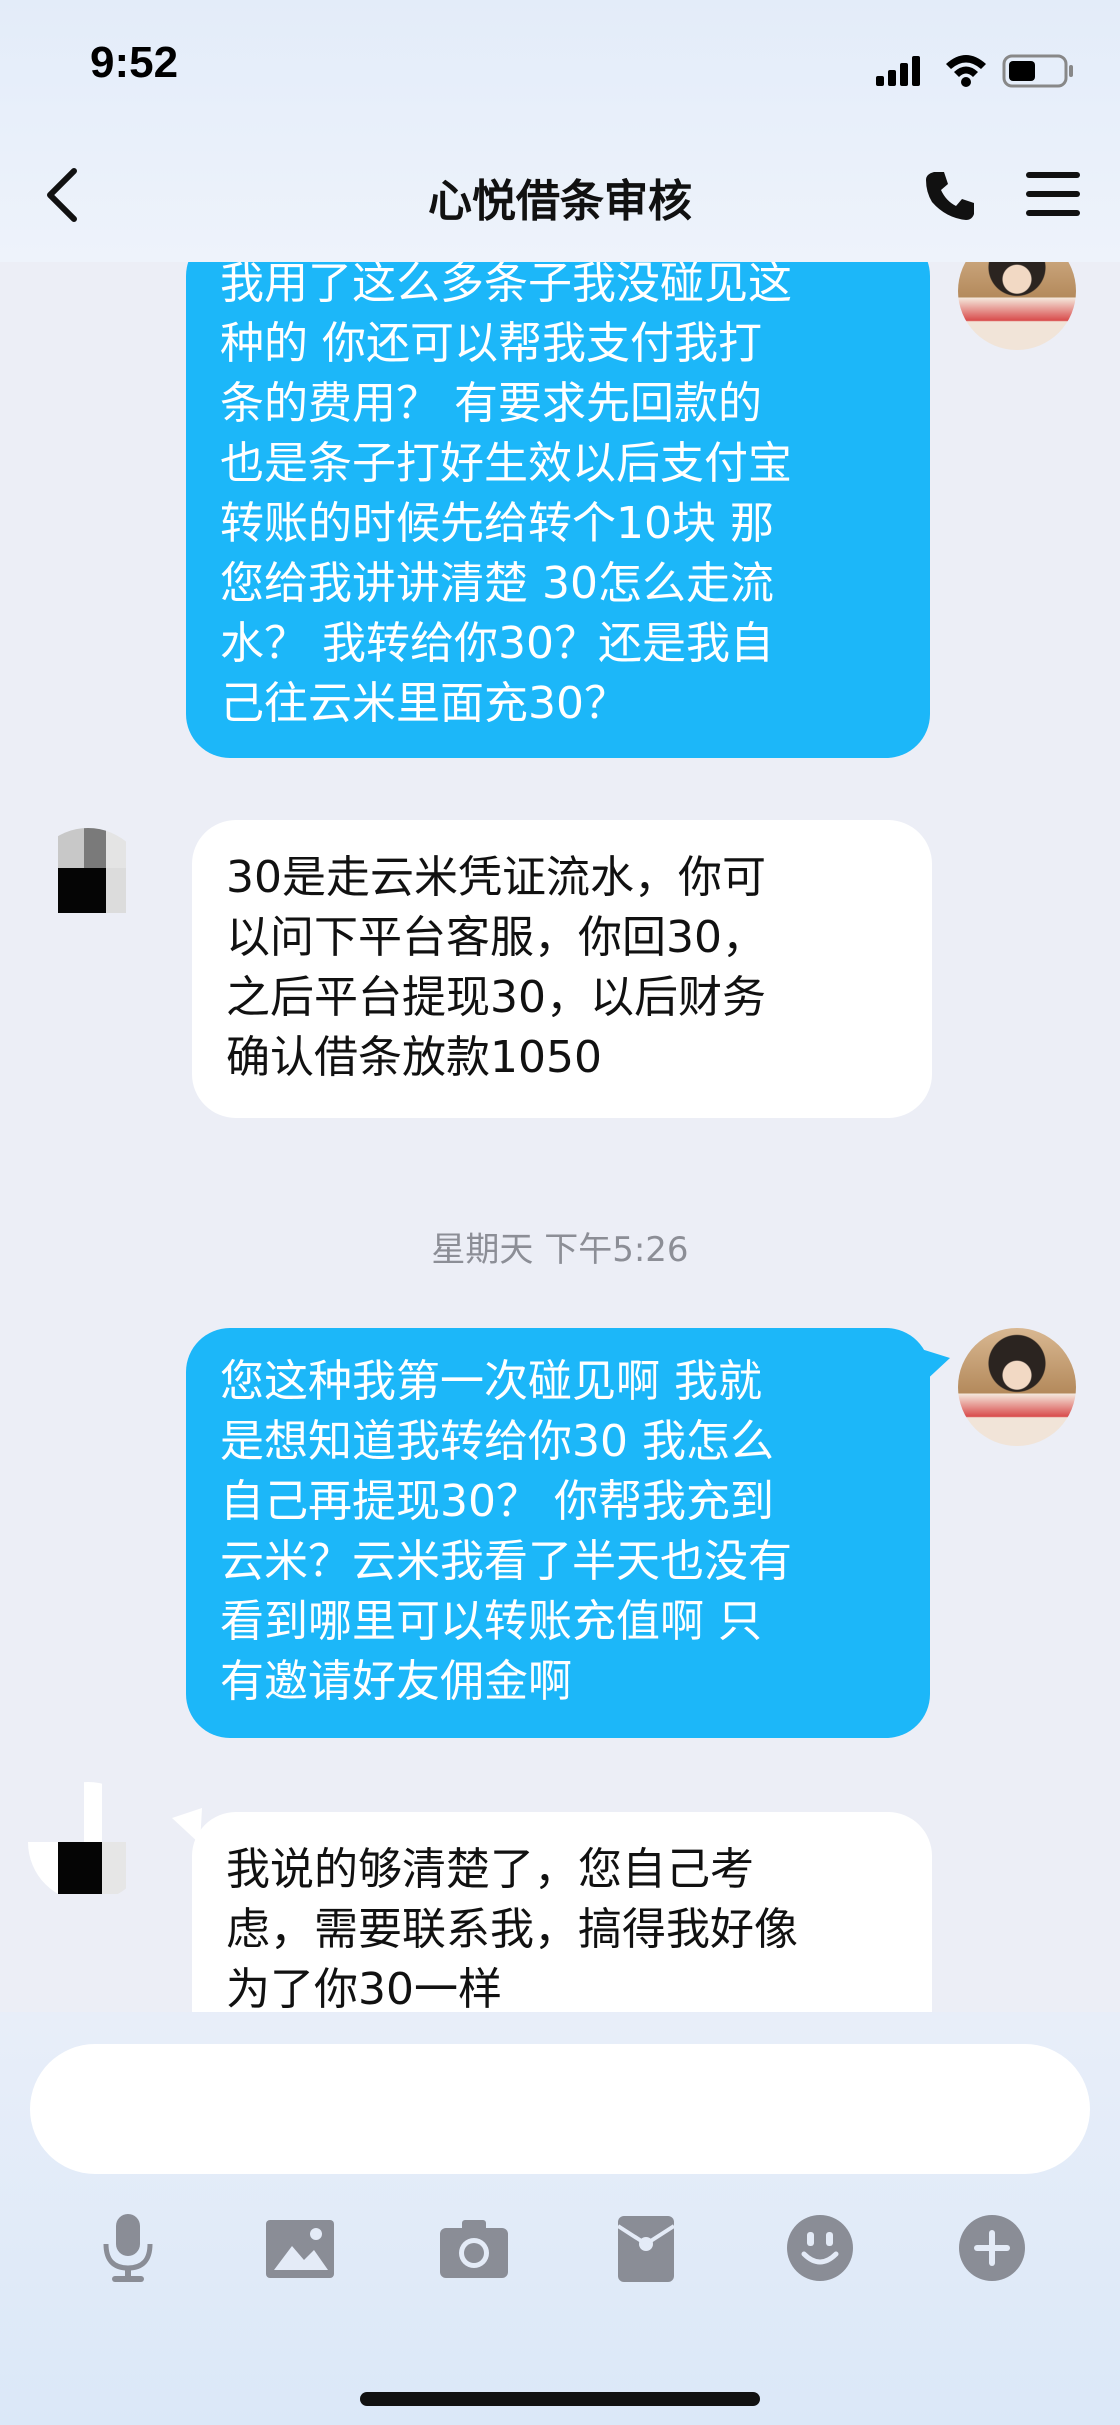 Image resolution: width=1120 pixels, height=2425 pixels. I want to click on signal-icon, so click(898, 71).